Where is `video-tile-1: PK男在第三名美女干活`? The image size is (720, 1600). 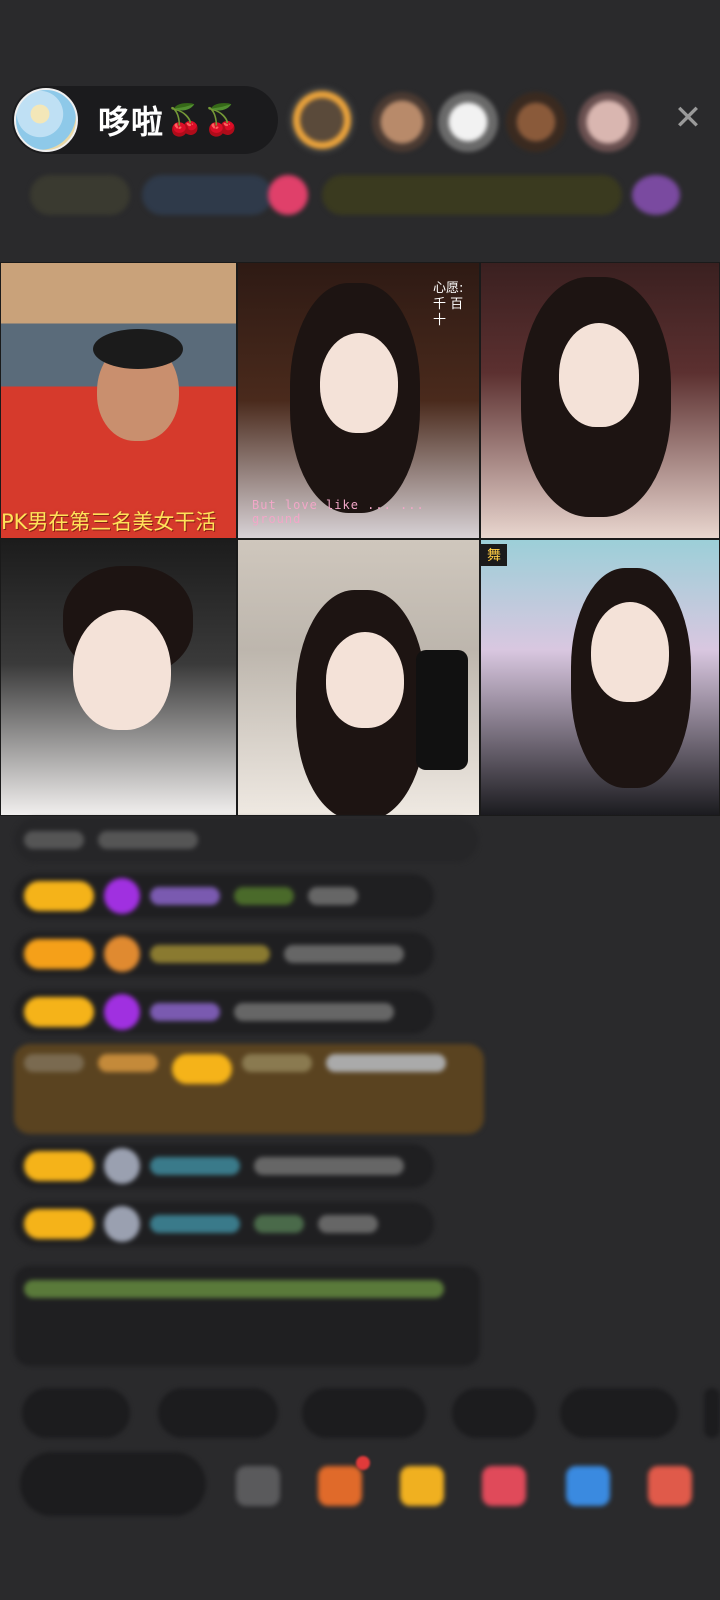
video-tile-1: PK男在第三名美女干活 is located at coordinates (118, 400).